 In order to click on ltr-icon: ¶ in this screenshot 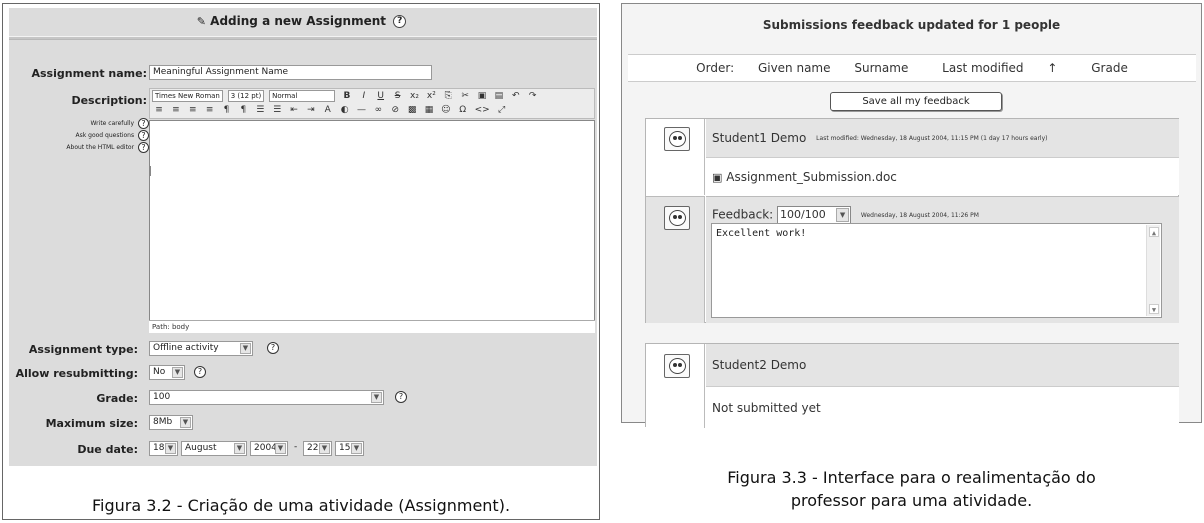, I will do `click(227, 110)`.